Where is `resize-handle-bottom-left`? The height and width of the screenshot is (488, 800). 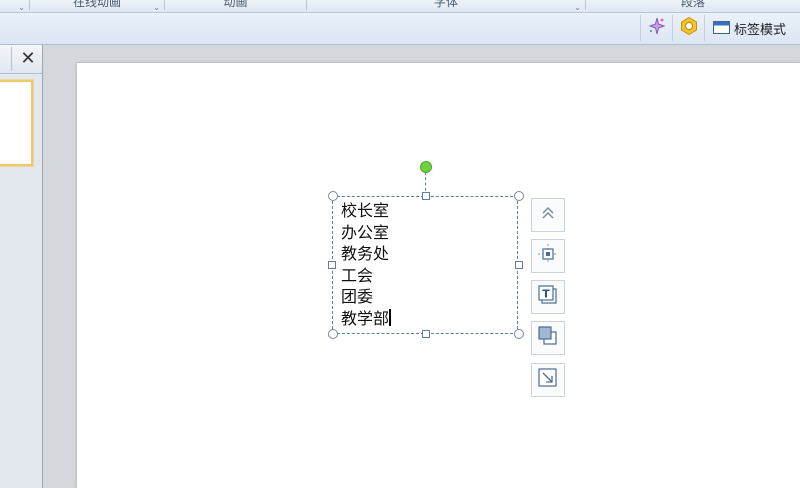 resize-handle-bottom-left is located at coordinates (333, 334).